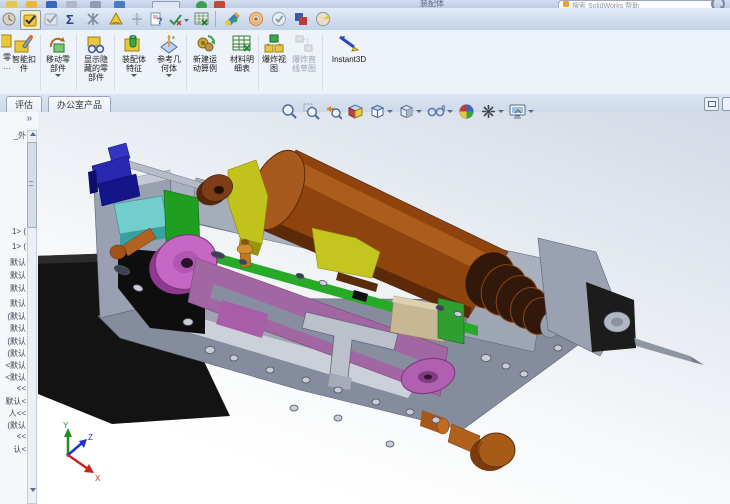 This screenshot has height=504, width=730. I want to click on explode-line-sketch-button: 爆炸直 线草图, so click(304, 62).